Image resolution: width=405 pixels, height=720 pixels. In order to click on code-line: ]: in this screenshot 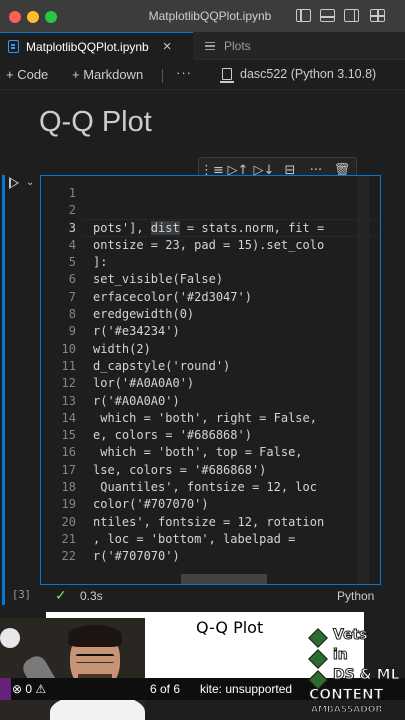, I will do `click(231, 262)`.